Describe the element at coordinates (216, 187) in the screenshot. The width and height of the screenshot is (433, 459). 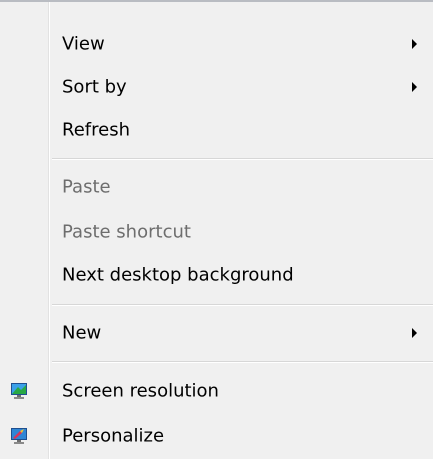
I see `menu-item-paste: Paste` at that location.